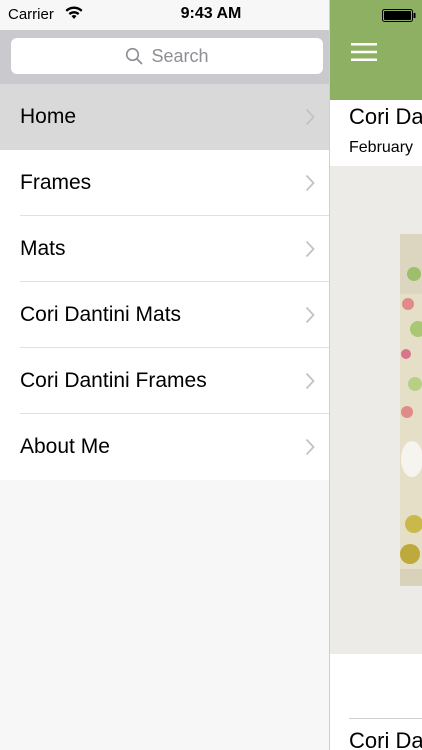 The height and width of the screenshot is (750, 422). I want to click on clock-label: 9:43 AM, so click(211, 13).